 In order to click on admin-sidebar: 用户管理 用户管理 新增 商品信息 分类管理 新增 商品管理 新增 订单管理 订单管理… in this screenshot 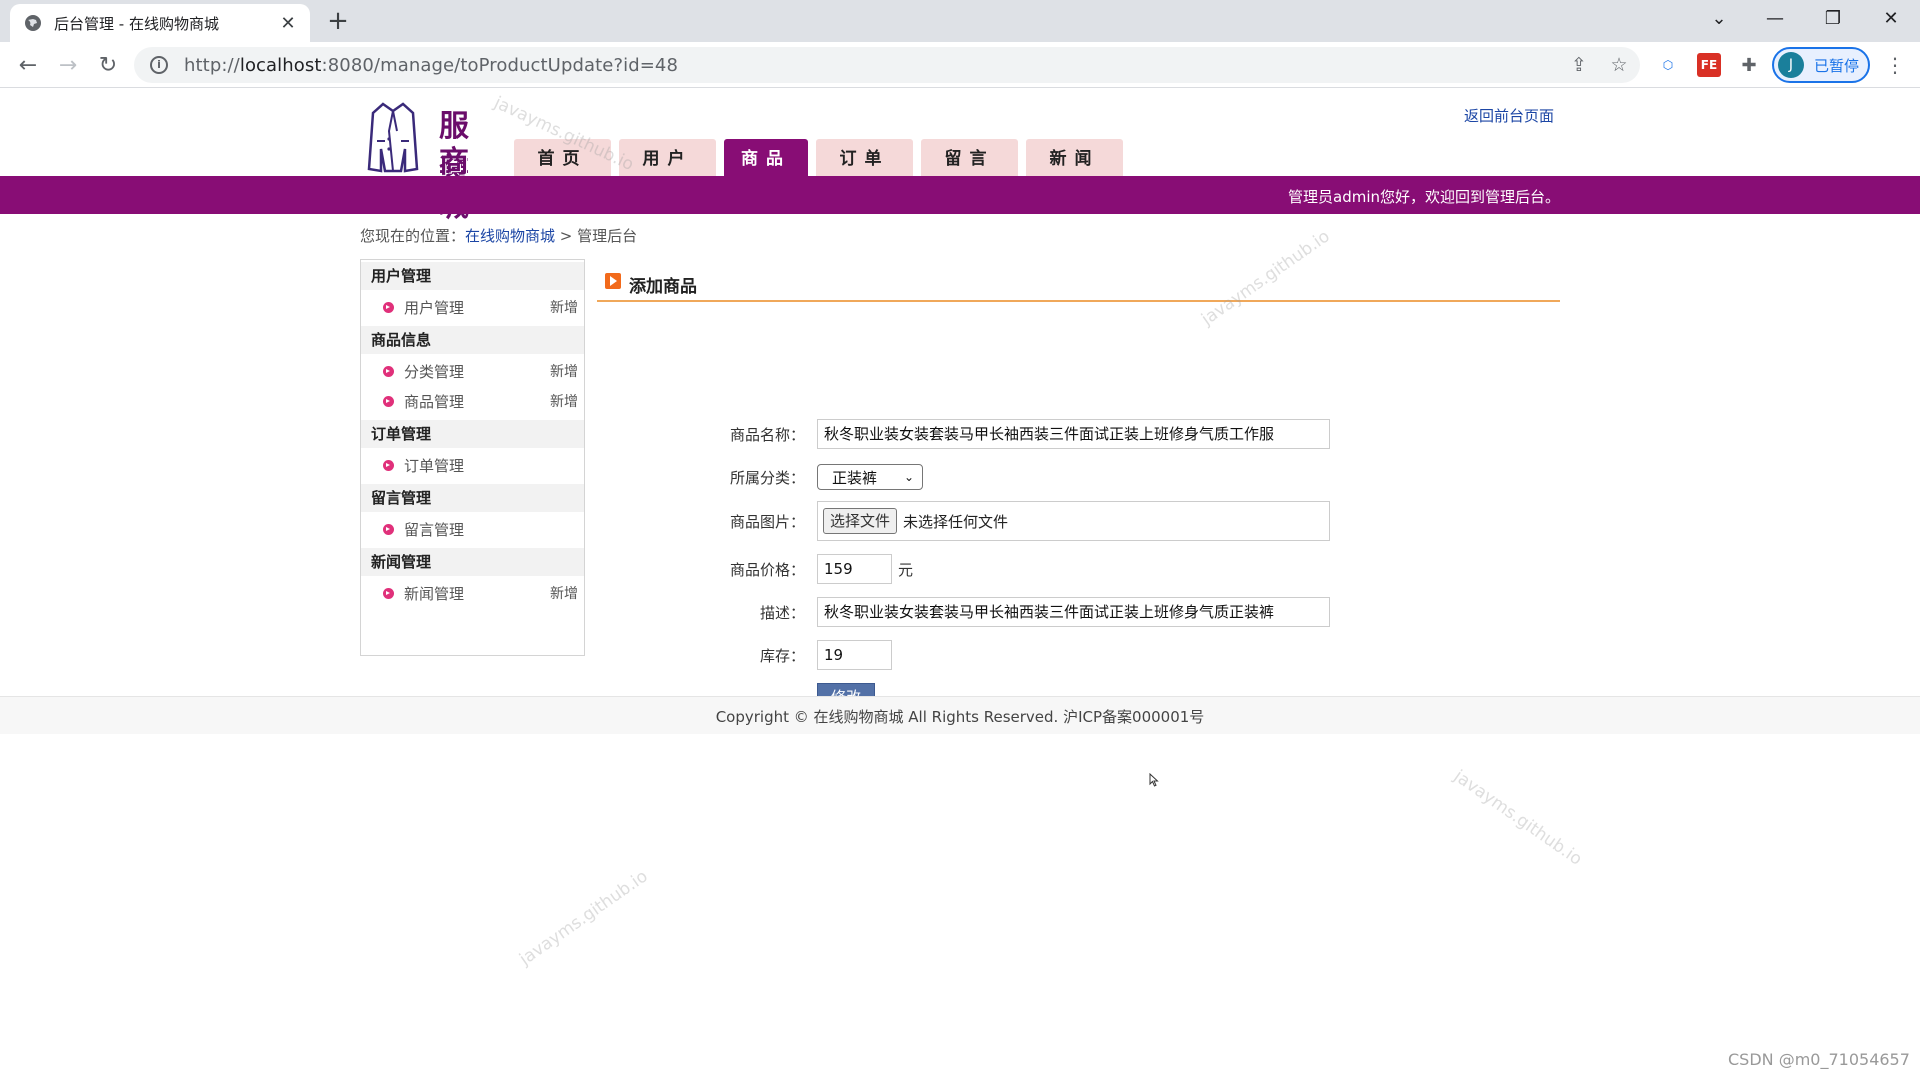, I will do `click(472, 457)`.